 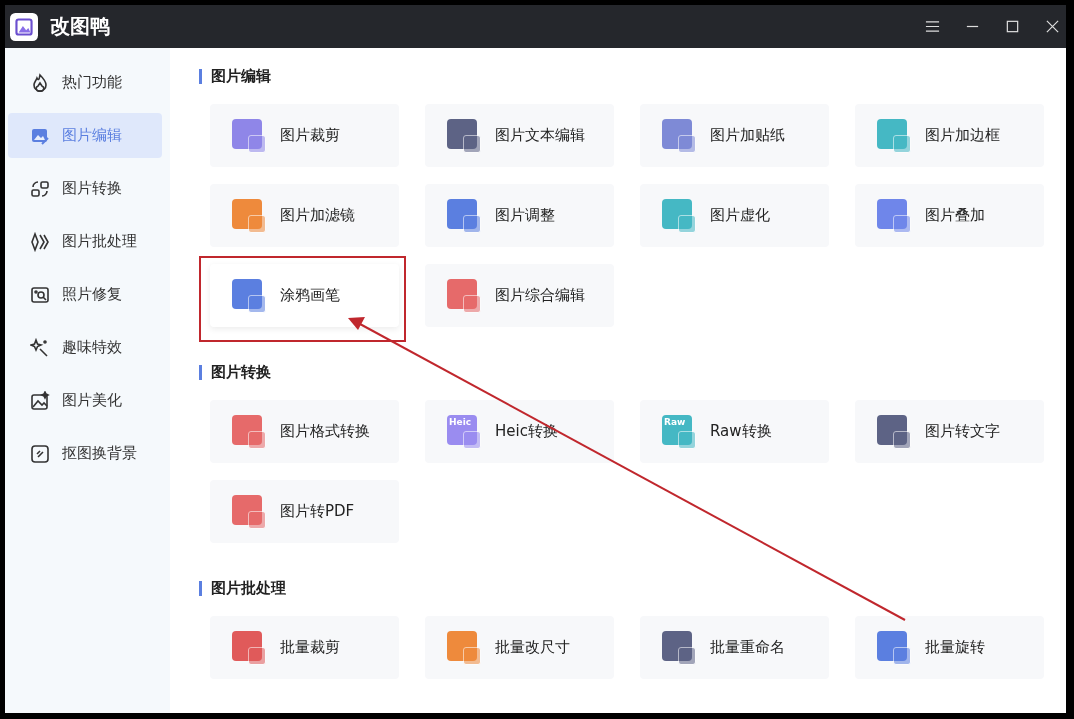 What do you see at coordinates (519, 647) in the screenshot?
I see `tool-card: 批量改尺寸` at bounding box center [519, 647].